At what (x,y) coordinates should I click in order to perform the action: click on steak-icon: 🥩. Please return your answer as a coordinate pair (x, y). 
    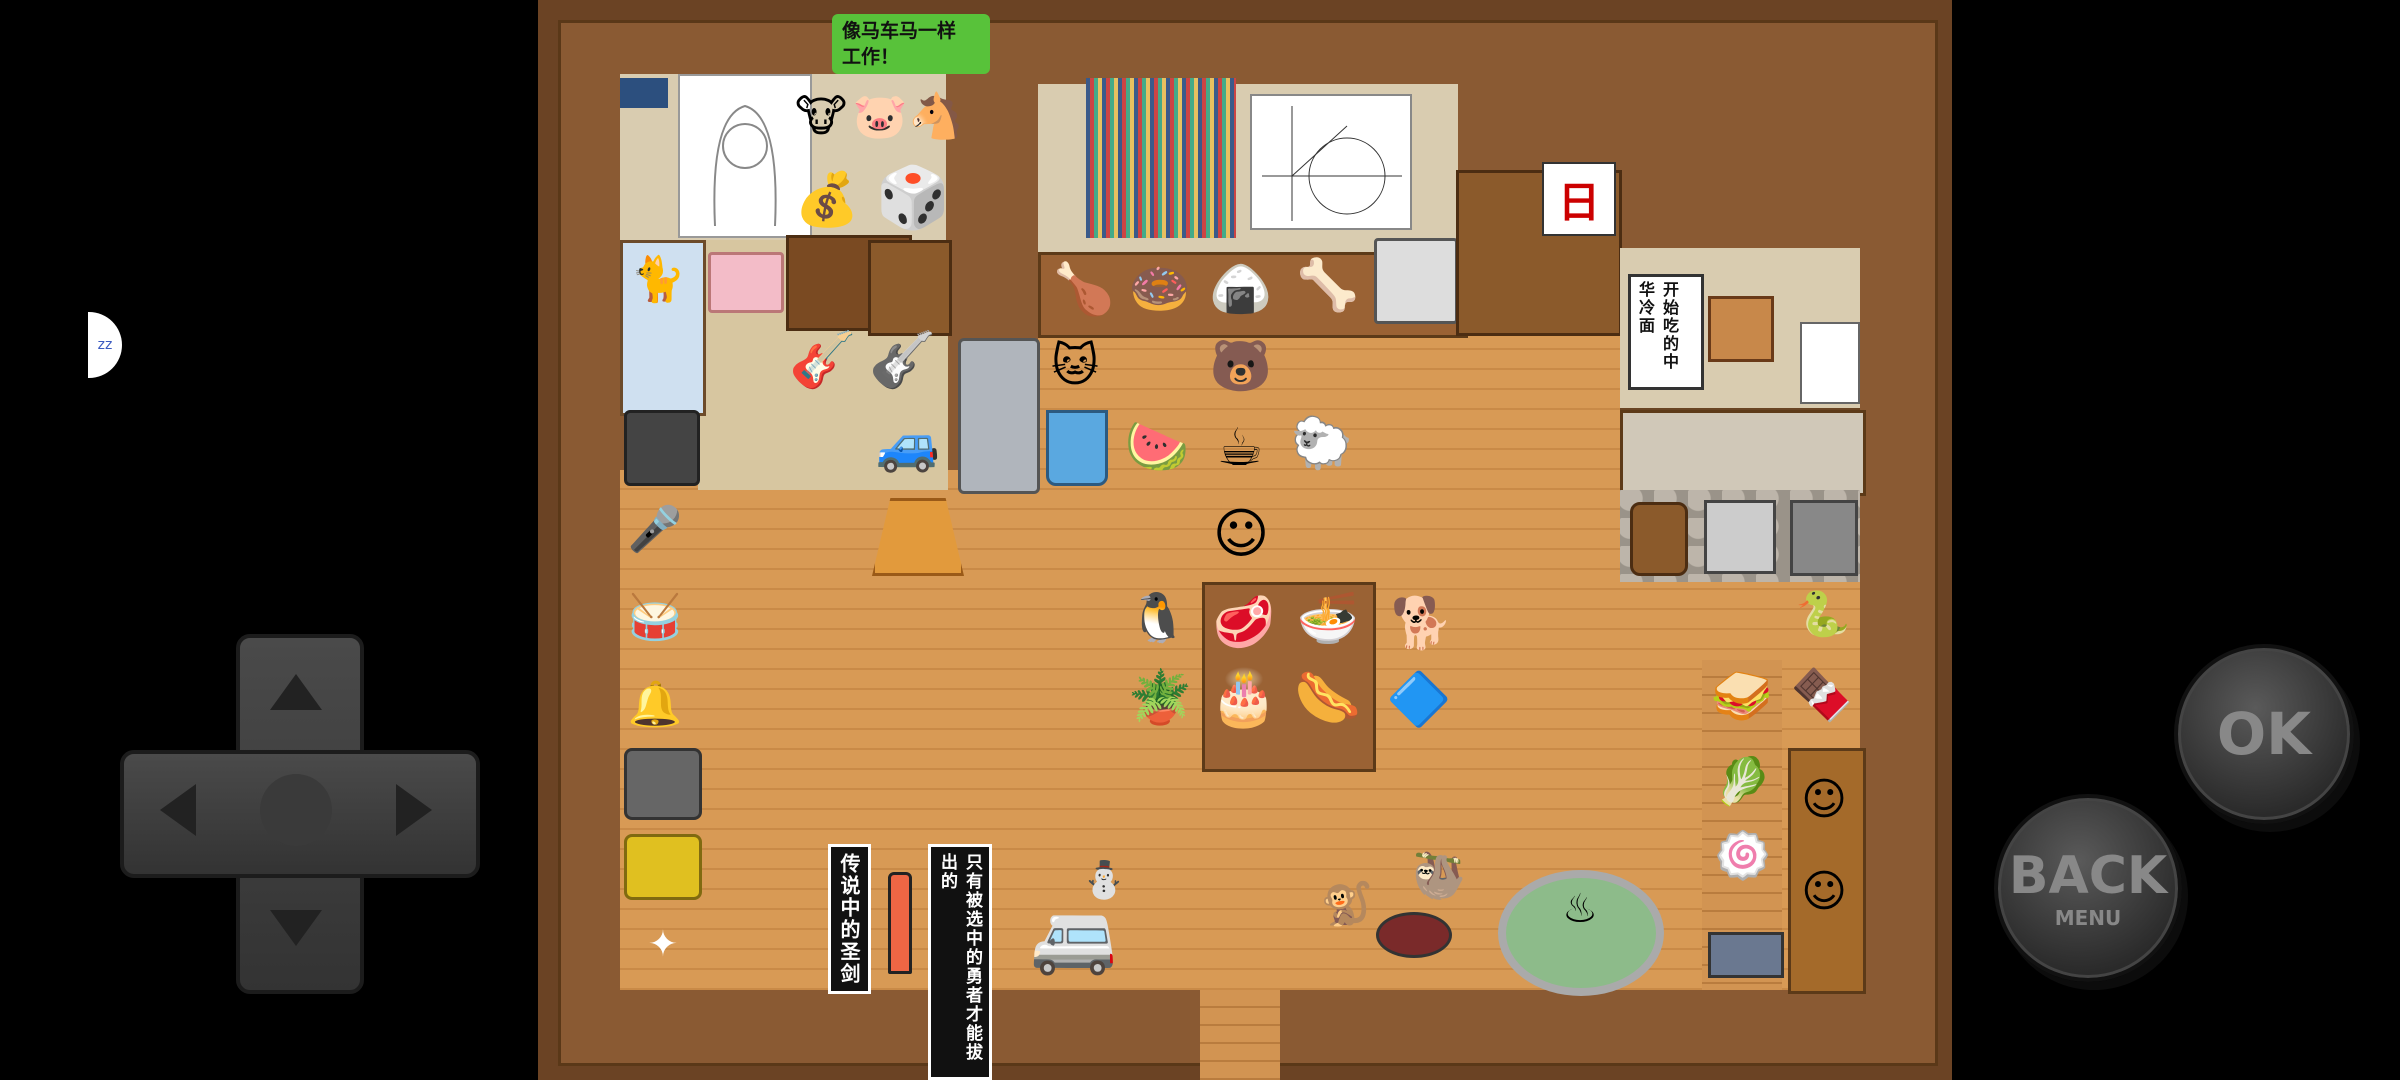
    Looking at the image, I should click on (1244, 622).